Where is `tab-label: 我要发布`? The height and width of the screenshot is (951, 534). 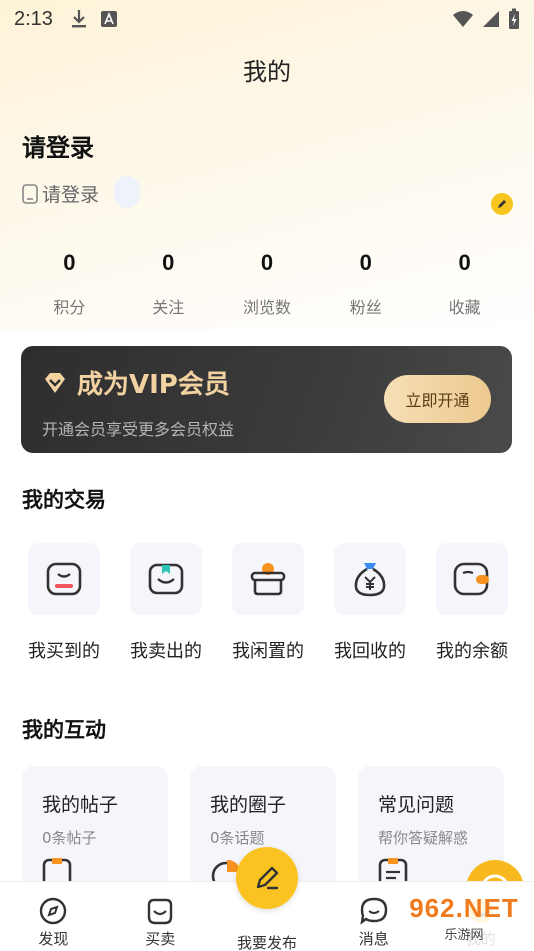
tab-label: 我要发布 is located at coordinates (266, 942).